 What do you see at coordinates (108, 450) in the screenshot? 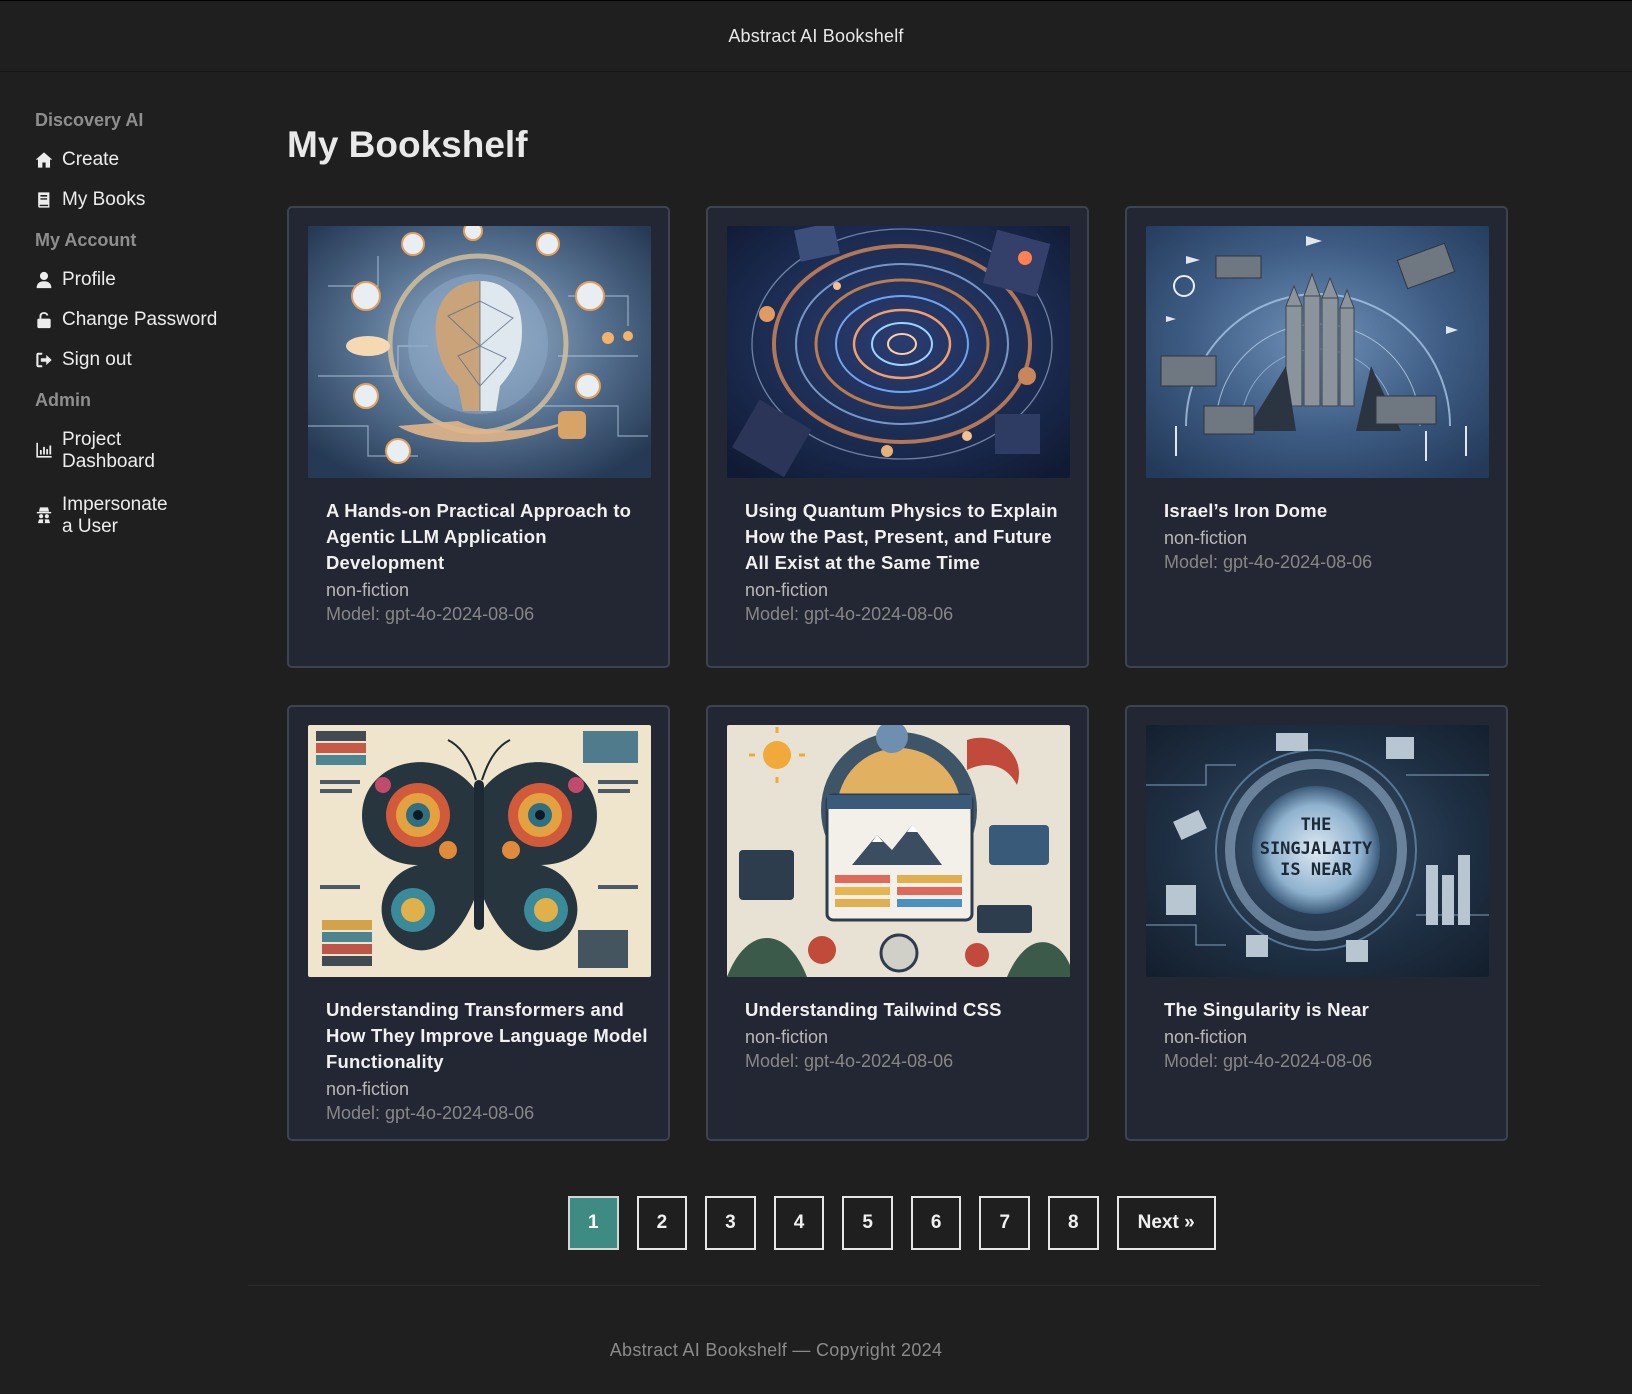
I see `sidebar-item-label: Project Dashboard` at bounding box center [108, 450].